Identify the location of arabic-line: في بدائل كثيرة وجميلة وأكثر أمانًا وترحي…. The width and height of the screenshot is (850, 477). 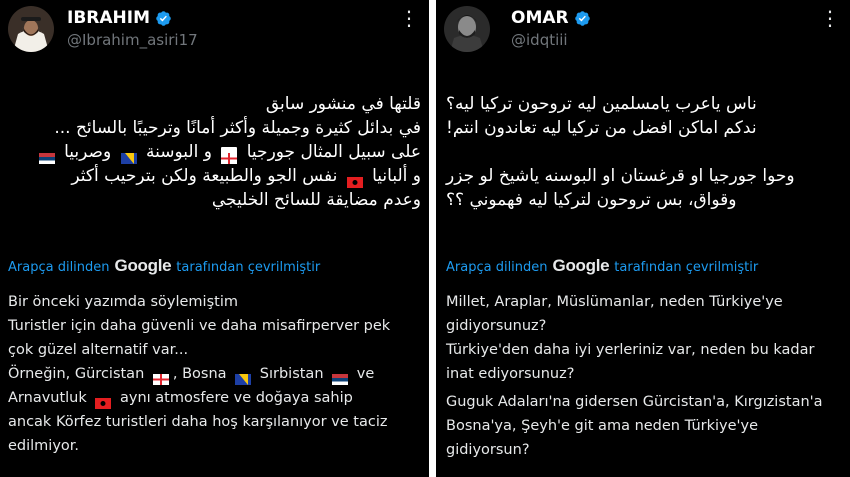
(237, 128).